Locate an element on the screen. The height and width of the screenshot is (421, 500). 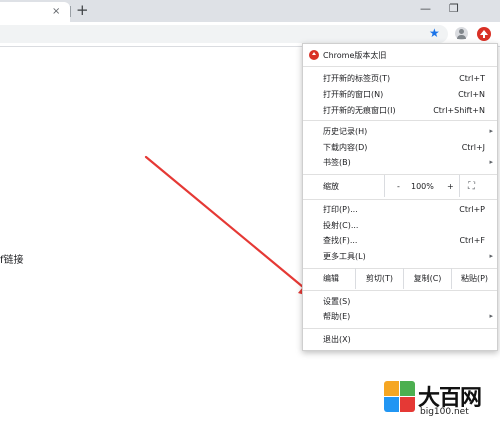
new-tab-shortcut: Ctrl+T is located at coordinates (472, 78).